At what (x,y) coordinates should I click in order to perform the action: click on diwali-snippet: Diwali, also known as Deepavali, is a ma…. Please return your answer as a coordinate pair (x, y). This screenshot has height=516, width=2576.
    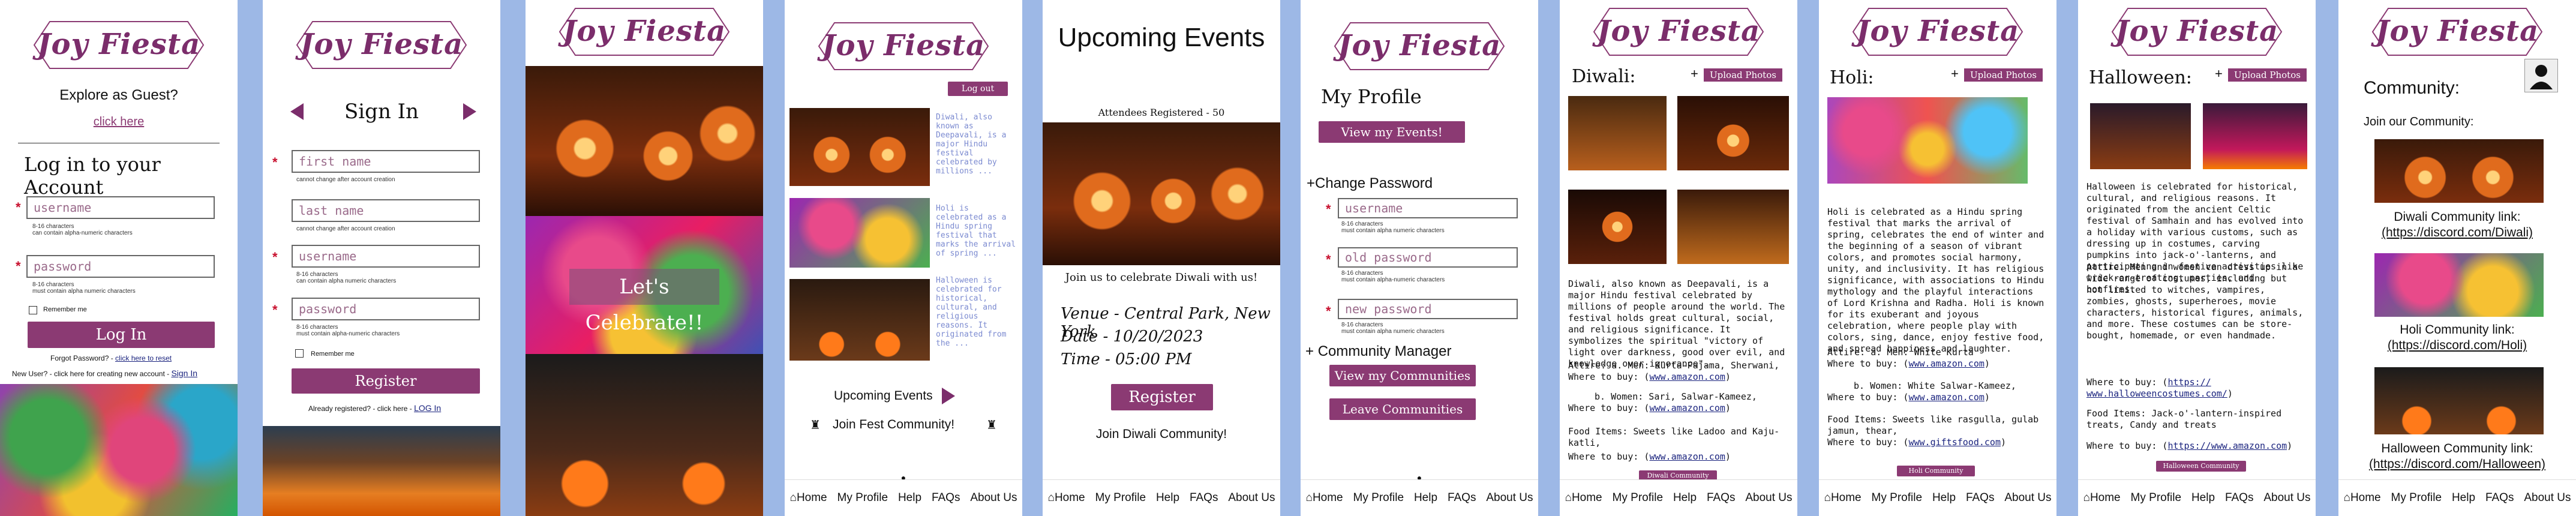
    Looking at the image, I should click on (976, 144).